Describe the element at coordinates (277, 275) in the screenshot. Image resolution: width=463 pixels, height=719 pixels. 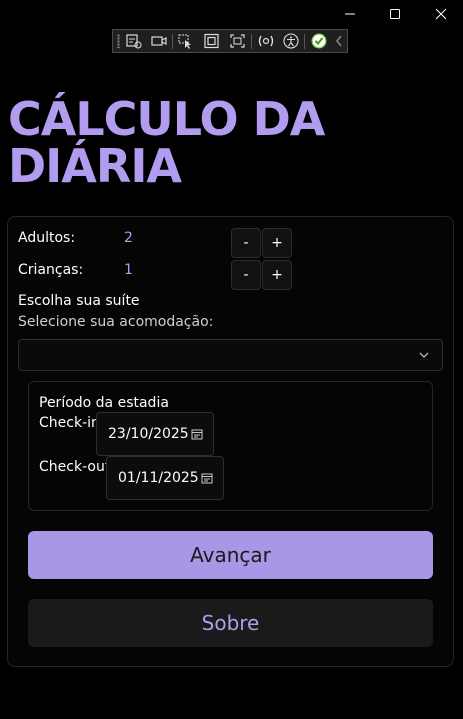
I see `children-increment-button: +` at that location.